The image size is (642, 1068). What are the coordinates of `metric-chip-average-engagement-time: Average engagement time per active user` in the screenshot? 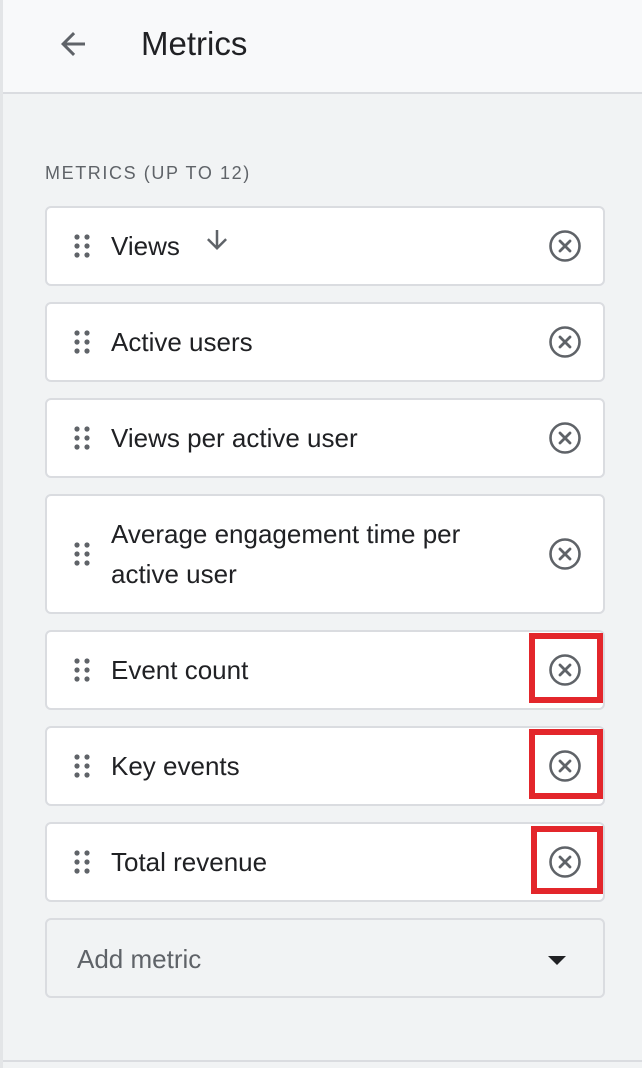 It's located at (325, 554).